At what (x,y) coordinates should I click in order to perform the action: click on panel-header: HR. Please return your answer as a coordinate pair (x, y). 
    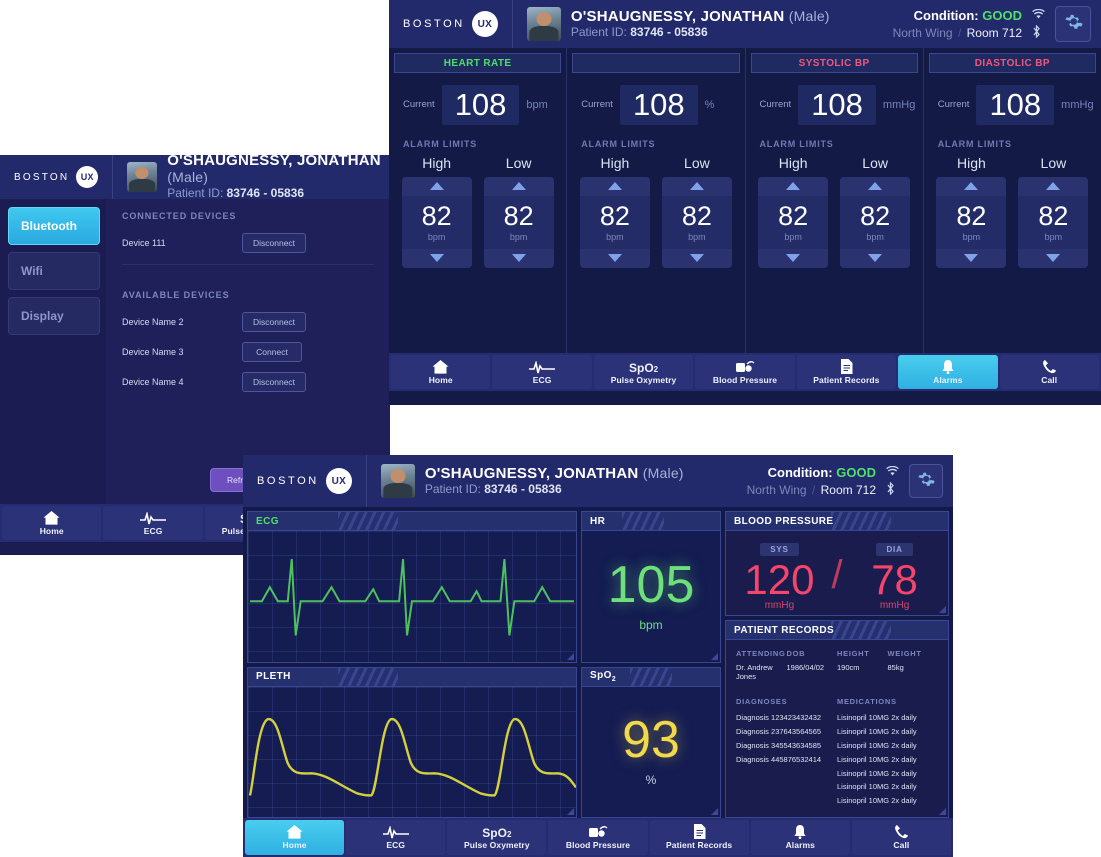
    Looking at the image, I should click on (651, 521).